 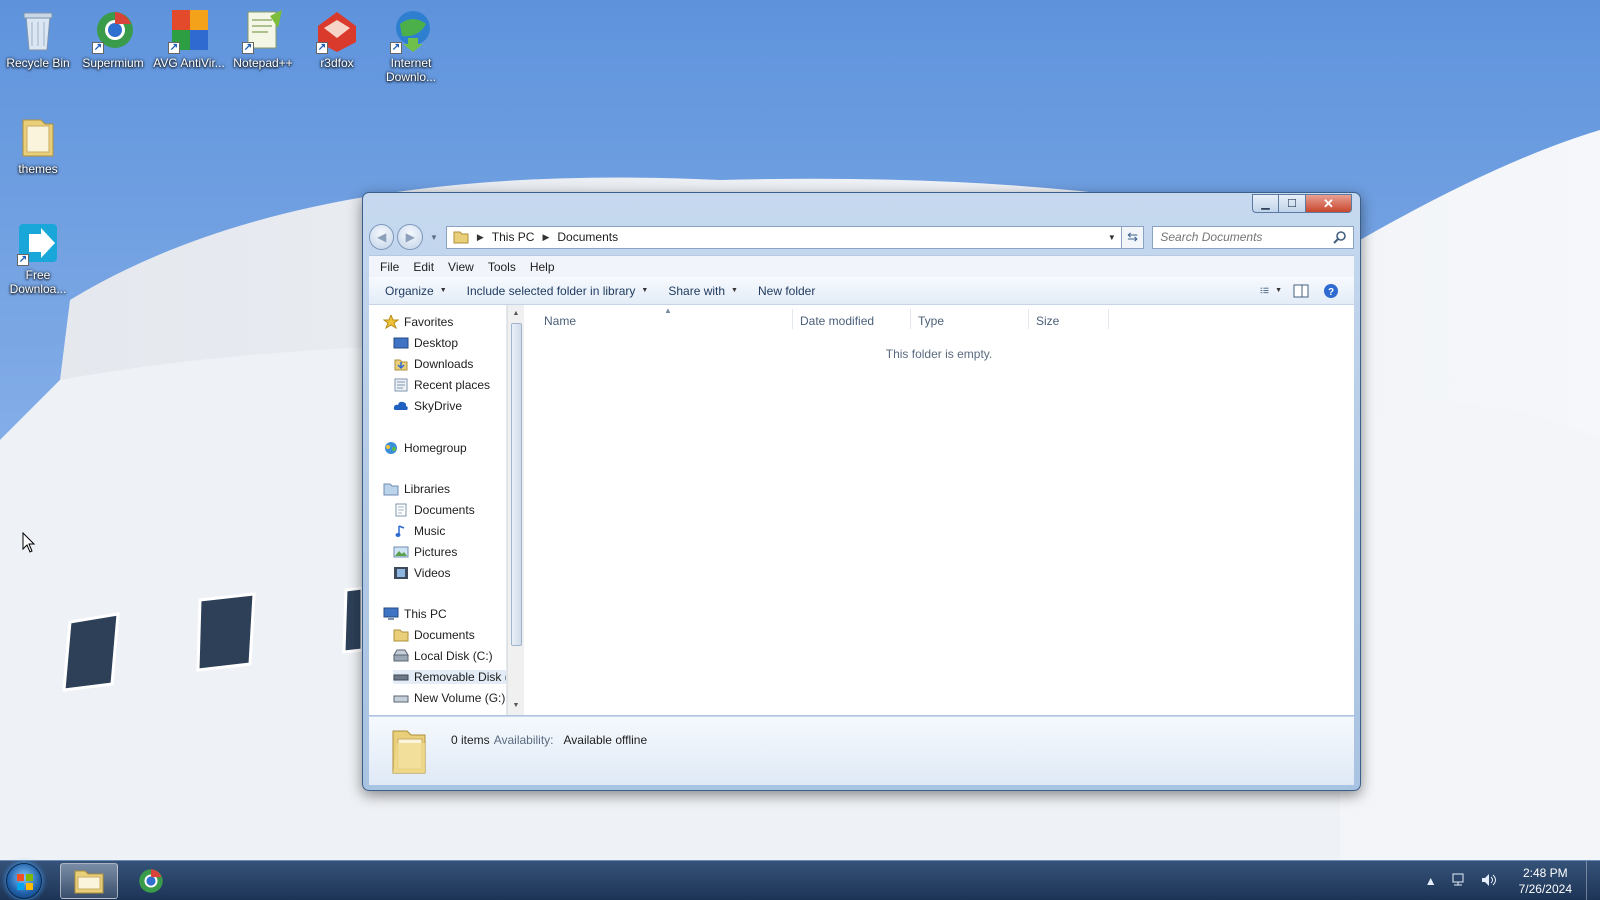 What do you see at coordinates (421, 573) in the screenshot?
I see `nav-videos: Videos` at bounding box center [421, 573].